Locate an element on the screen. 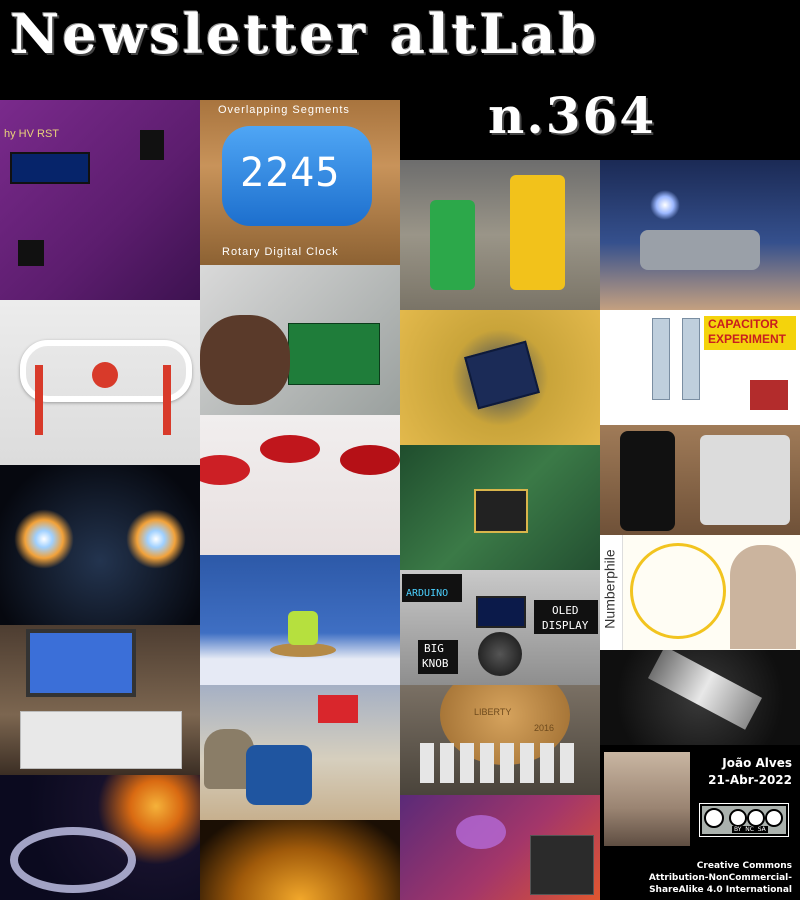 Image resolution: width=800 pixels, height=900 pixels. tile-circuit-board-chip is located at coordinates (500, 507).